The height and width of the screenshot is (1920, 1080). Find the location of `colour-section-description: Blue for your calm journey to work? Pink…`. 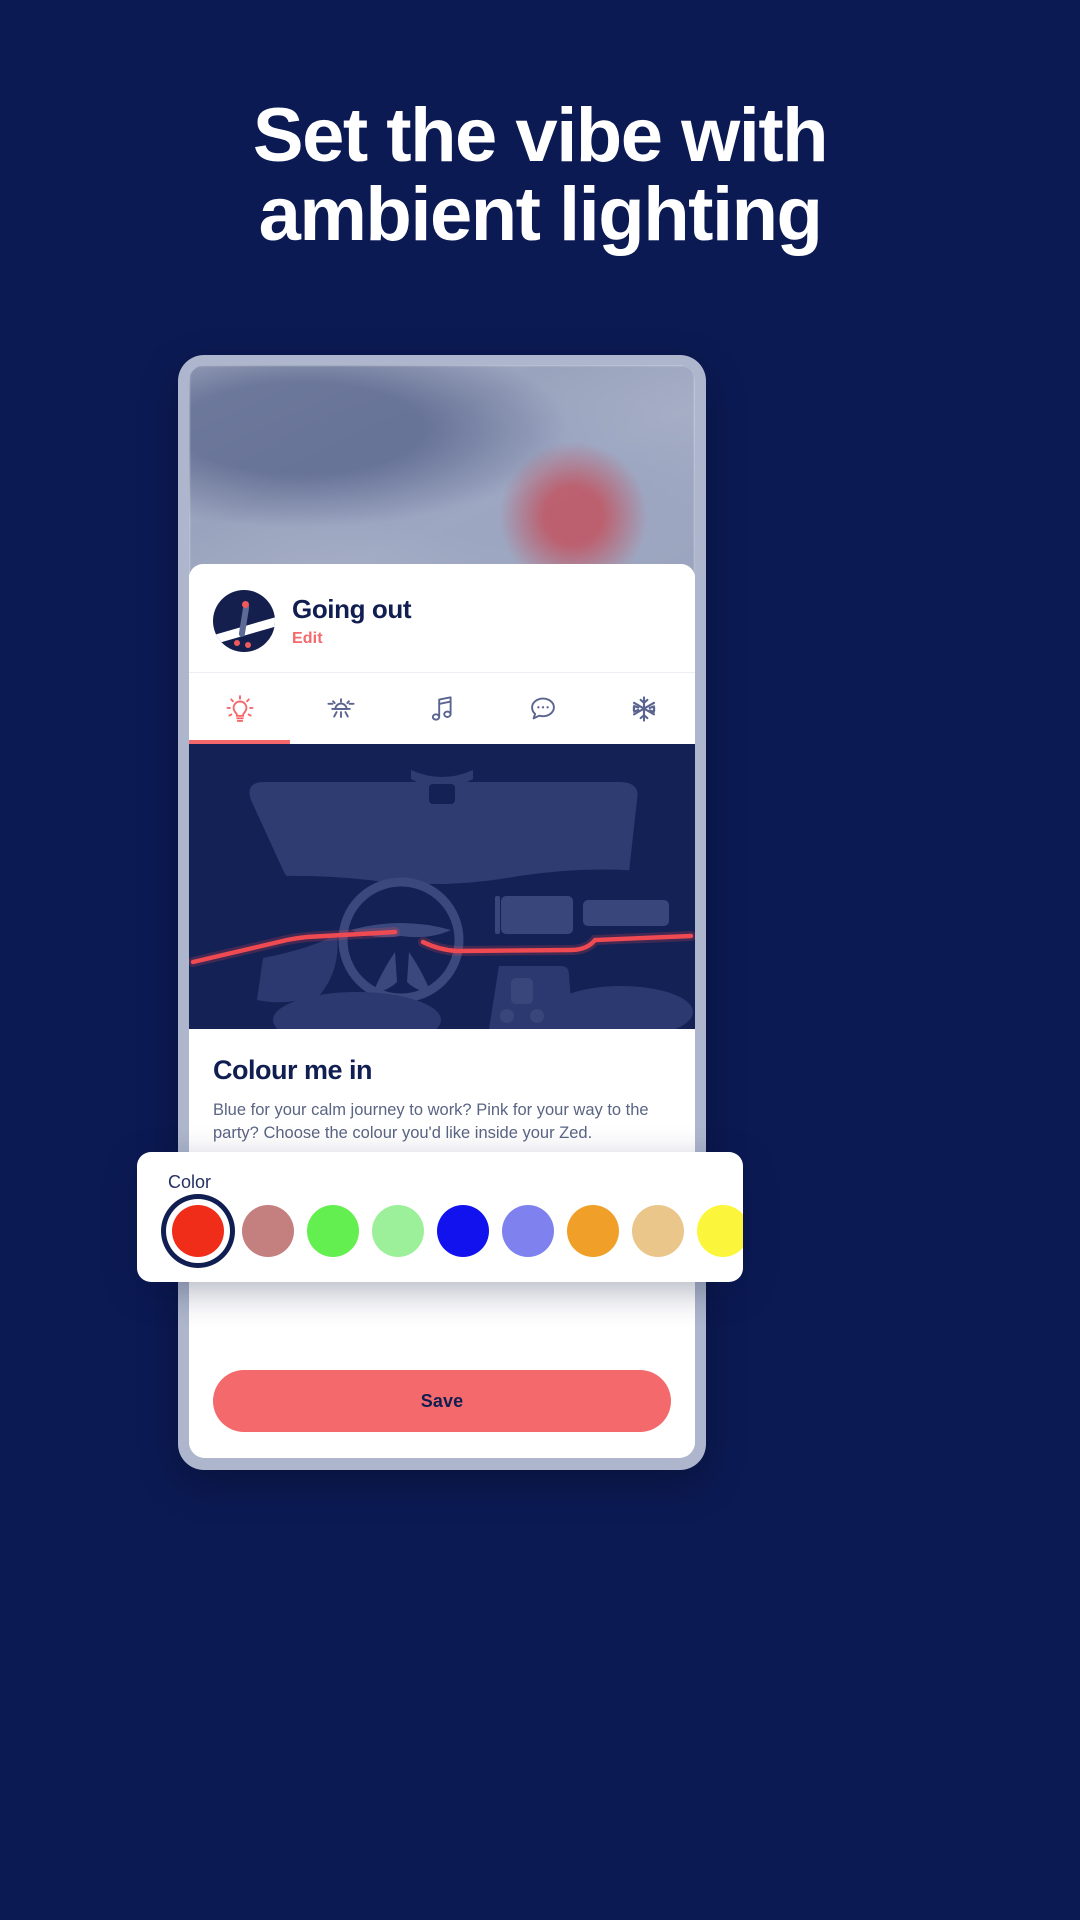

colour-section-description: Blue for your calm journey to work? Pink… is located at coordinates (431, 1122).